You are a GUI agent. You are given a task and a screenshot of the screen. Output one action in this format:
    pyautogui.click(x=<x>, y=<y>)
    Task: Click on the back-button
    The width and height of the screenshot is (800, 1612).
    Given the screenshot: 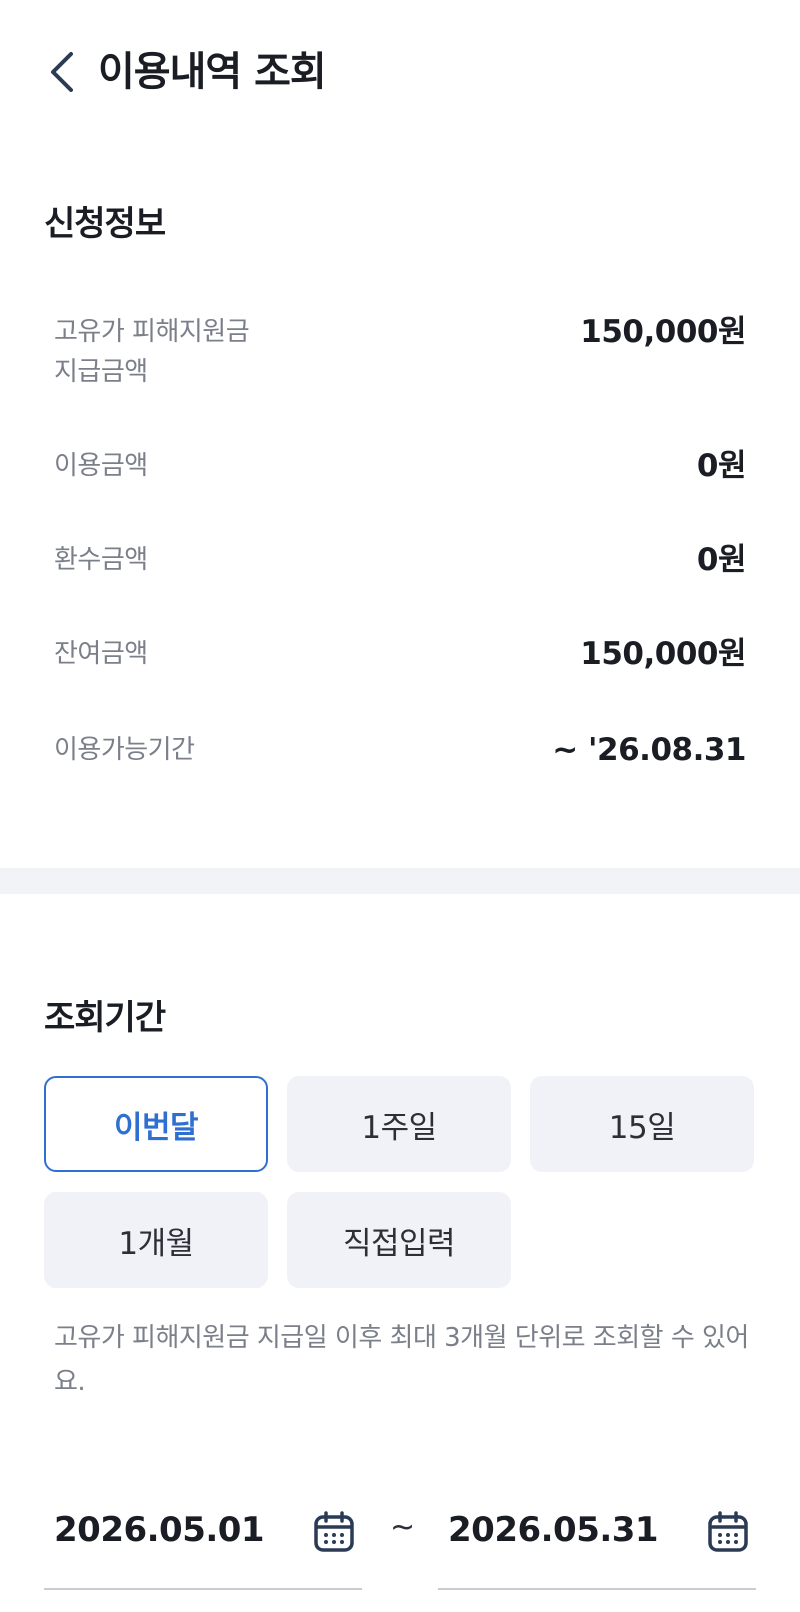 What is the action you would take?
    pyautogui.click(x=62, y=72)
    